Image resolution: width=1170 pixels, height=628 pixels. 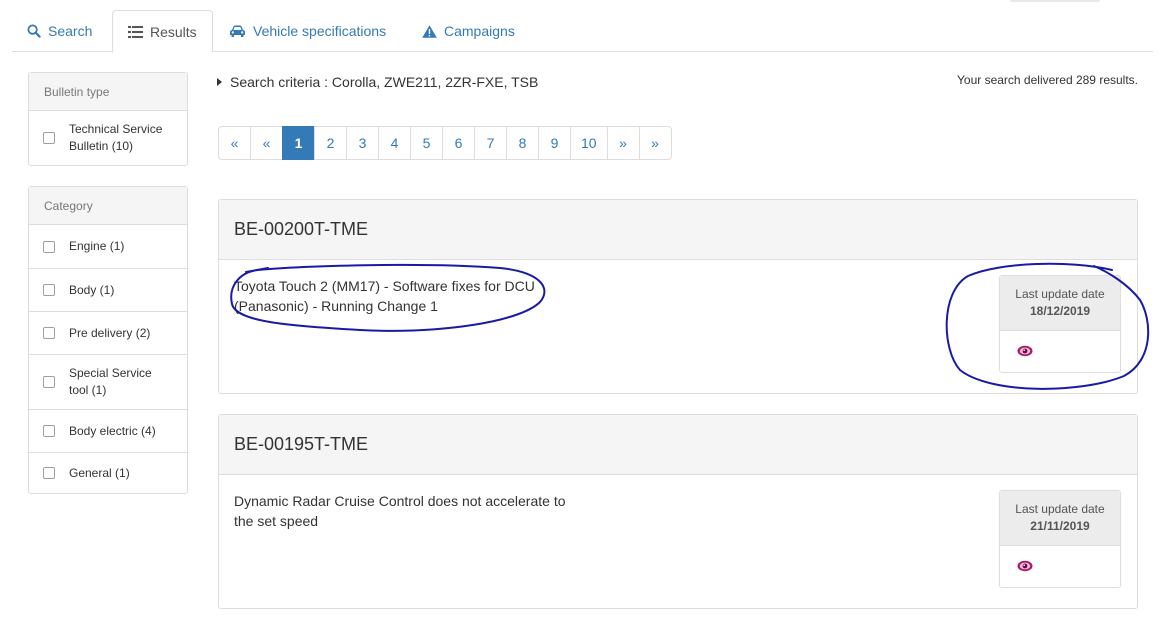 I want to click on filter-label: General (1), so click(x=99, y=472).